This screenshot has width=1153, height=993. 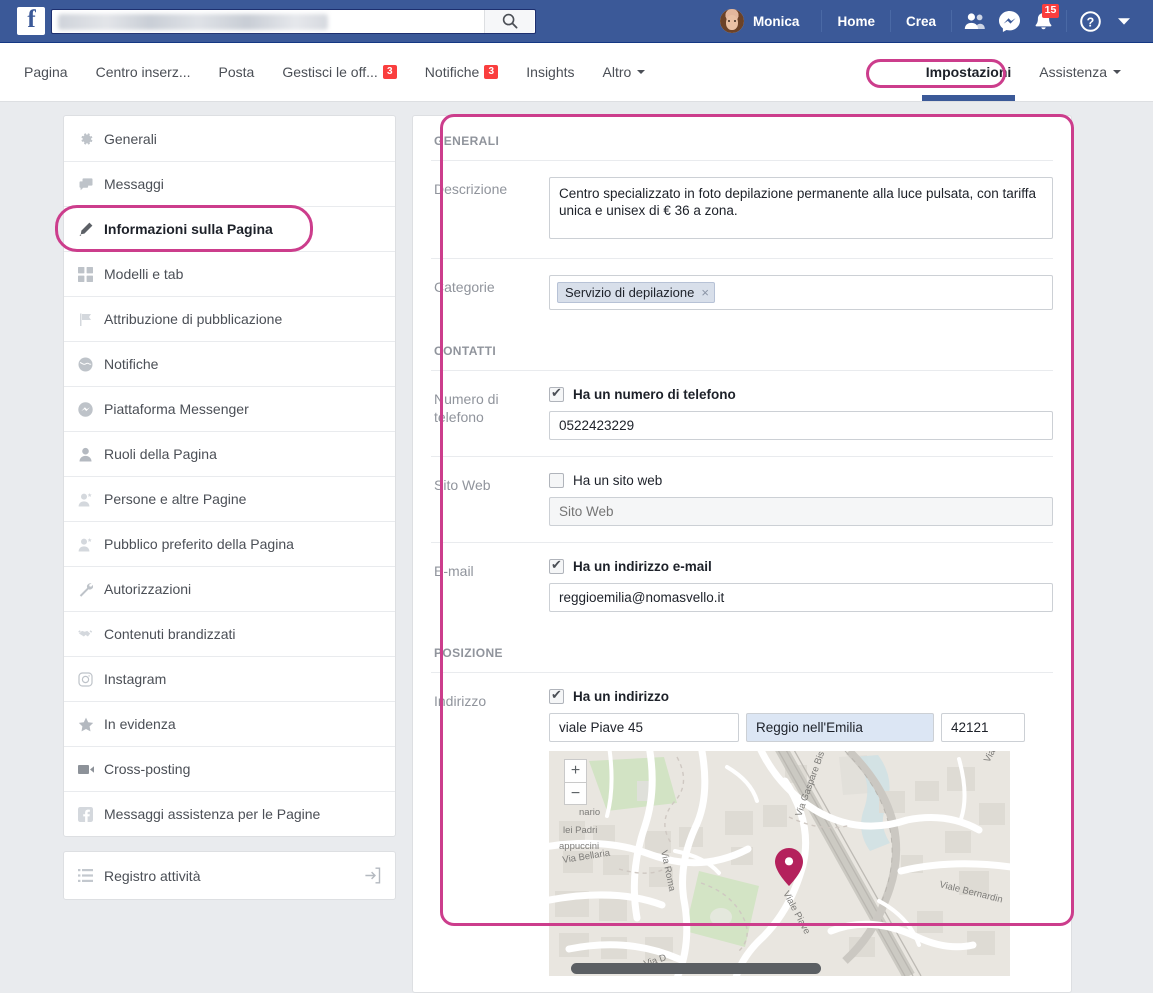 I want to click on tab-gestisci-offerte: Gestisci le off... 3, so click(x=339, y=72).